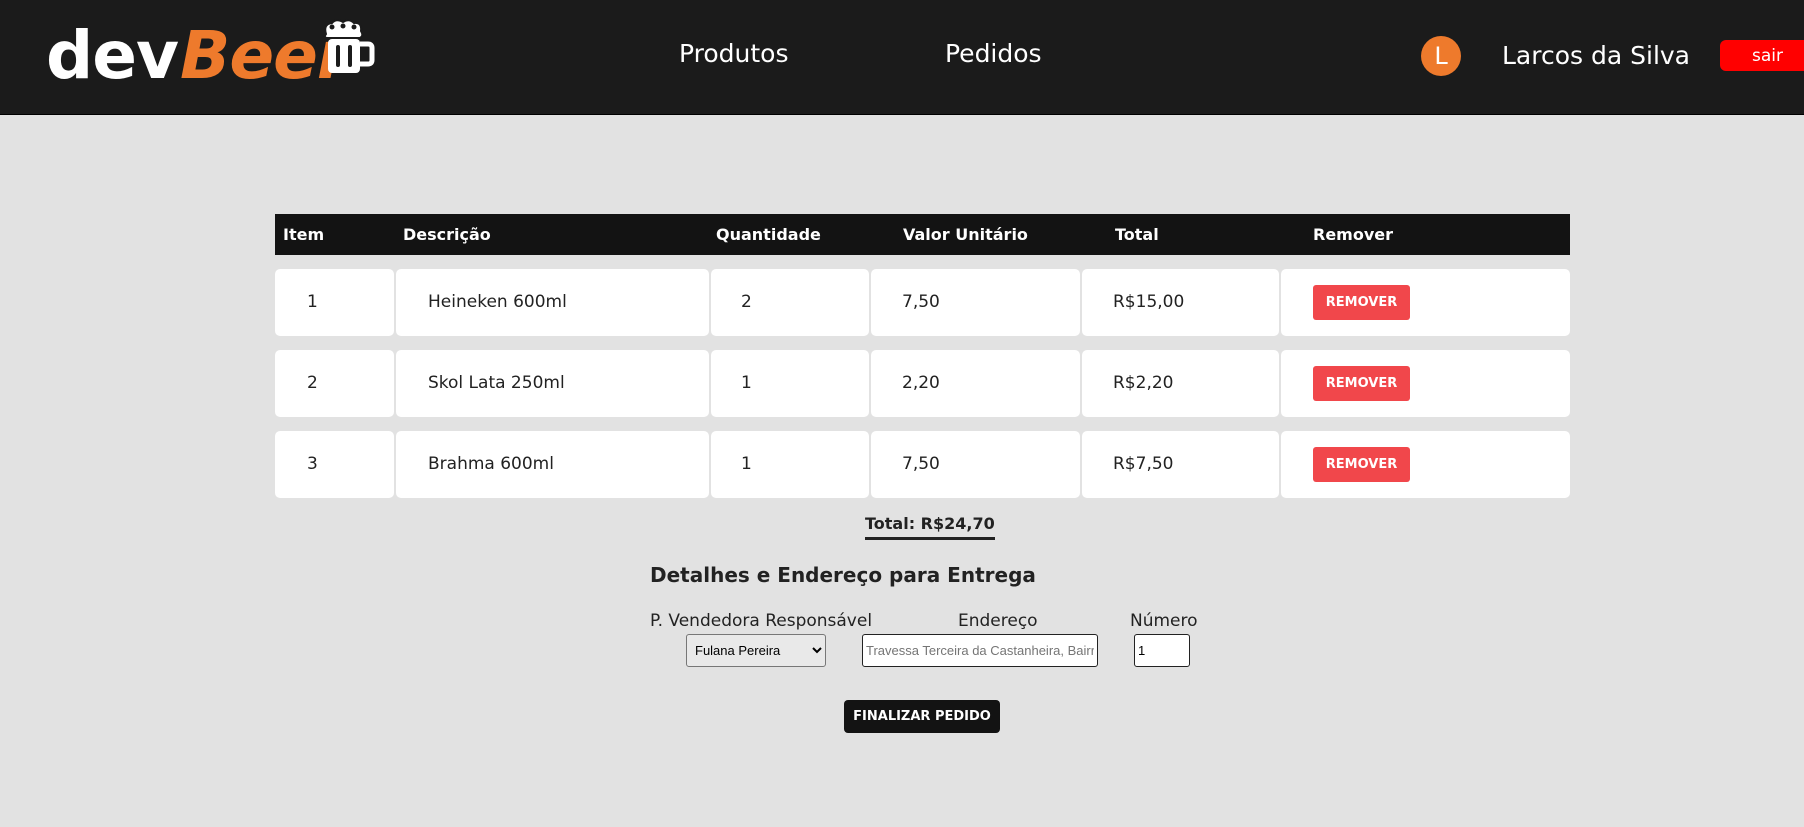 The width and height of the screenshot is (1804, 827). What do you see at coordinates (1180, 383) in the screenshot?
I see `cell-total: R$2,20` at bounding box center [1180, 383].